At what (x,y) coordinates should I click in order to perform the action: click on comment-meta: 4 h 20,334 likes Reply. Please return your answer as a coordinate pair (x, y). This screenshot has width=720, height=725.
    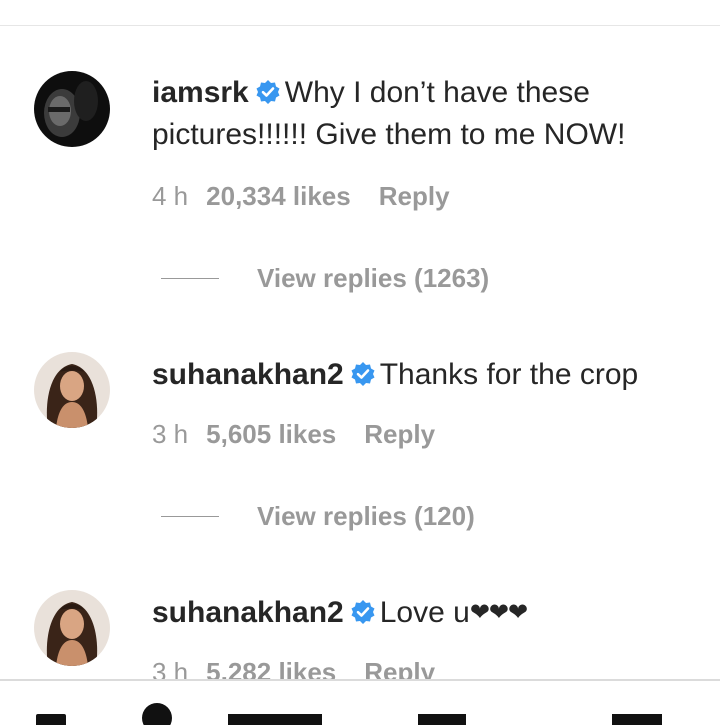
    Looking at the image, I should click on (301, 196).